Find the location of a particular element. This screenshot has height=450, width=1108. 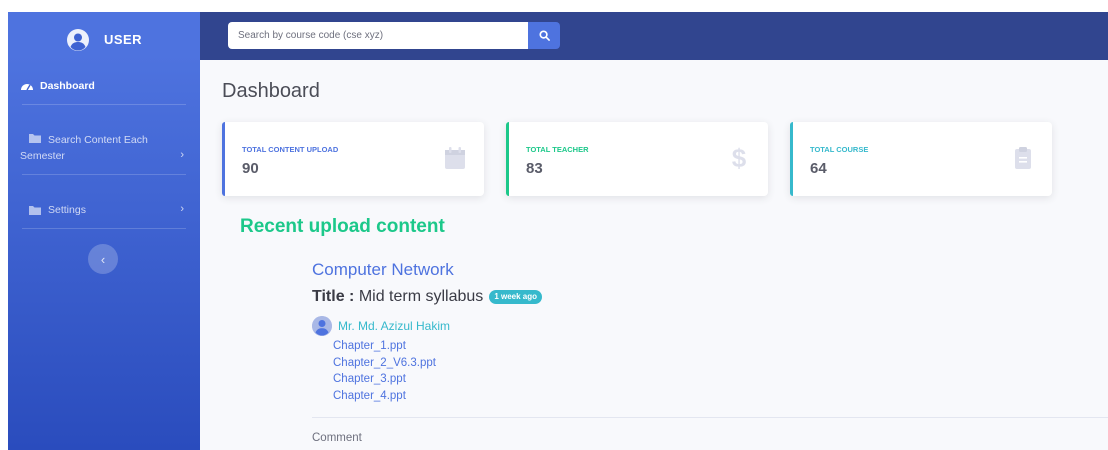

brand-label: USER is located at coordinates (123, 39).